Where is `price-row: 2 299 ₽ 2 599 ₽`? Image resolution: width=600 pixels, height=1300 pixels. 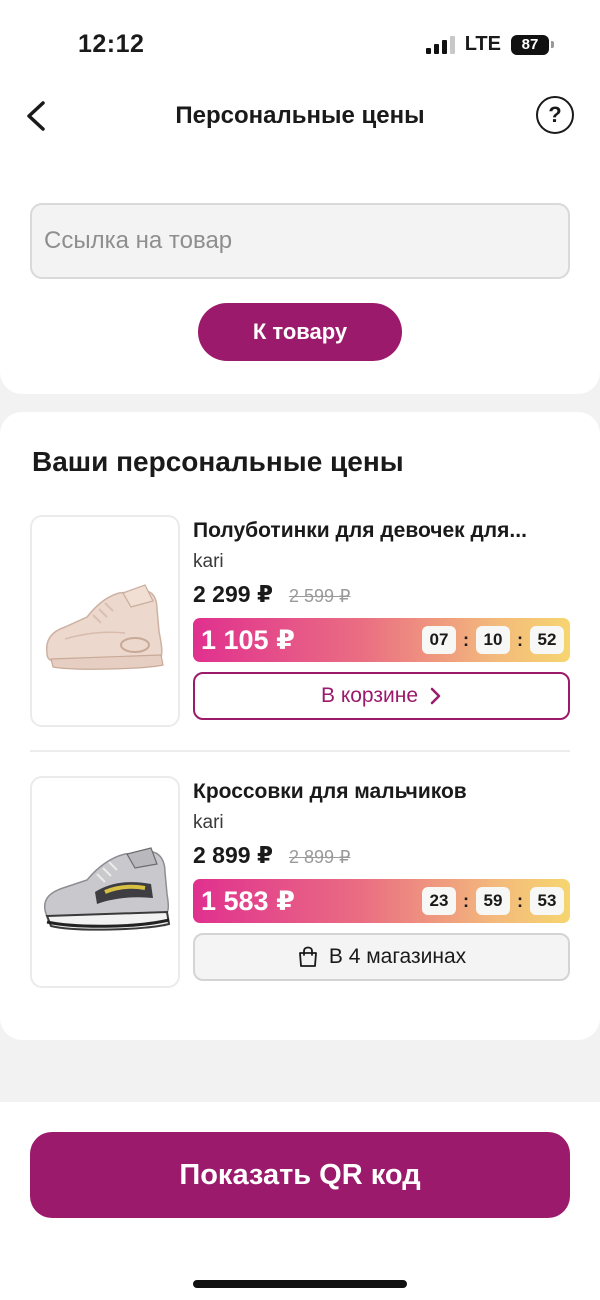
price-row: 2 299 ₽ 2 599 ₽ is located at coordinates (271, 594).